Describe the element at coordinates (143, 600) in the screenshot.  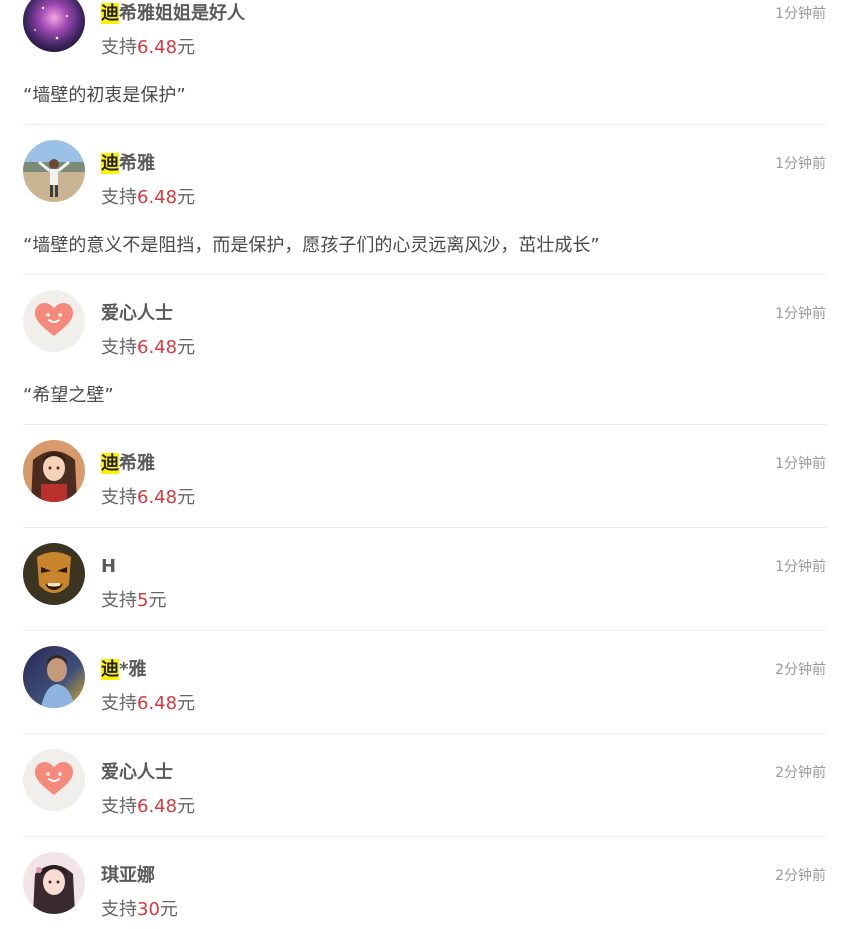
I see `amount-value: 5` at that location.